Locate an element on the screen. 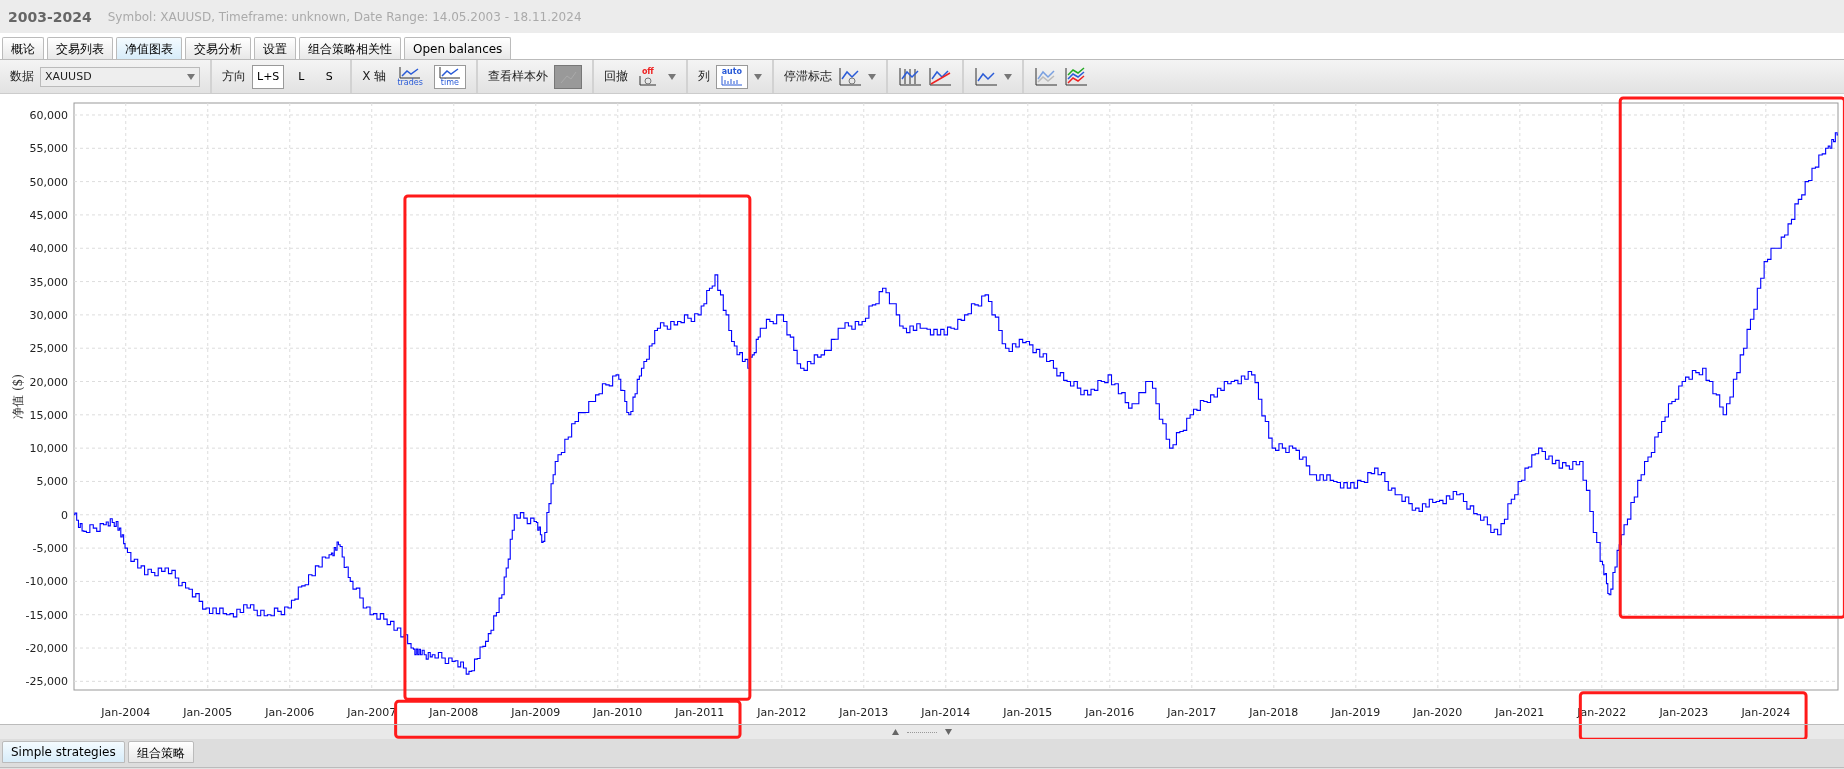  y-tick-label: -25,000 is located at coordinates (46, 682).